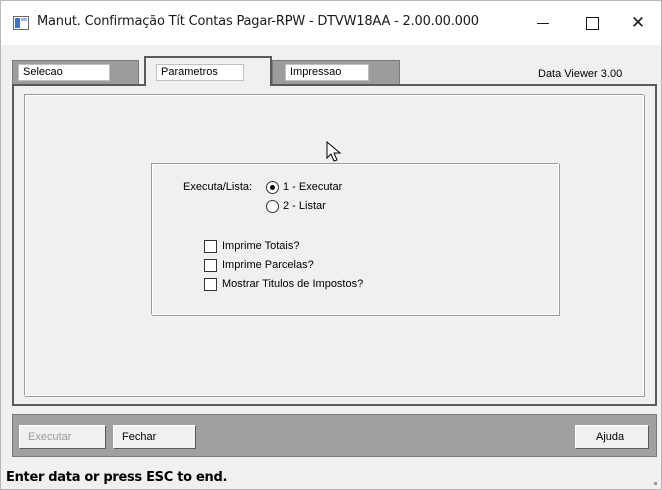 The image size is (662, 490). What do you see at coordinates (260, 246) in the screenshot?
I see `imprime-totais-label: Imprime Totais?` at bounding box center [260, 246].